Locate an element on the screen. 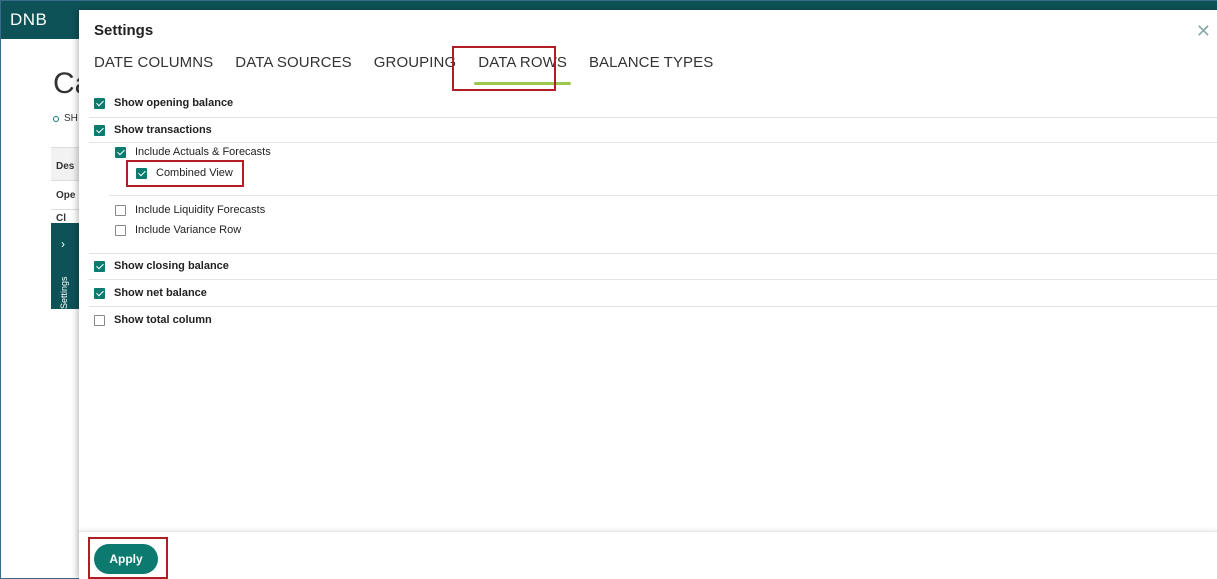  option-net-balance: Show net balance is located at coordinates (150, 293).